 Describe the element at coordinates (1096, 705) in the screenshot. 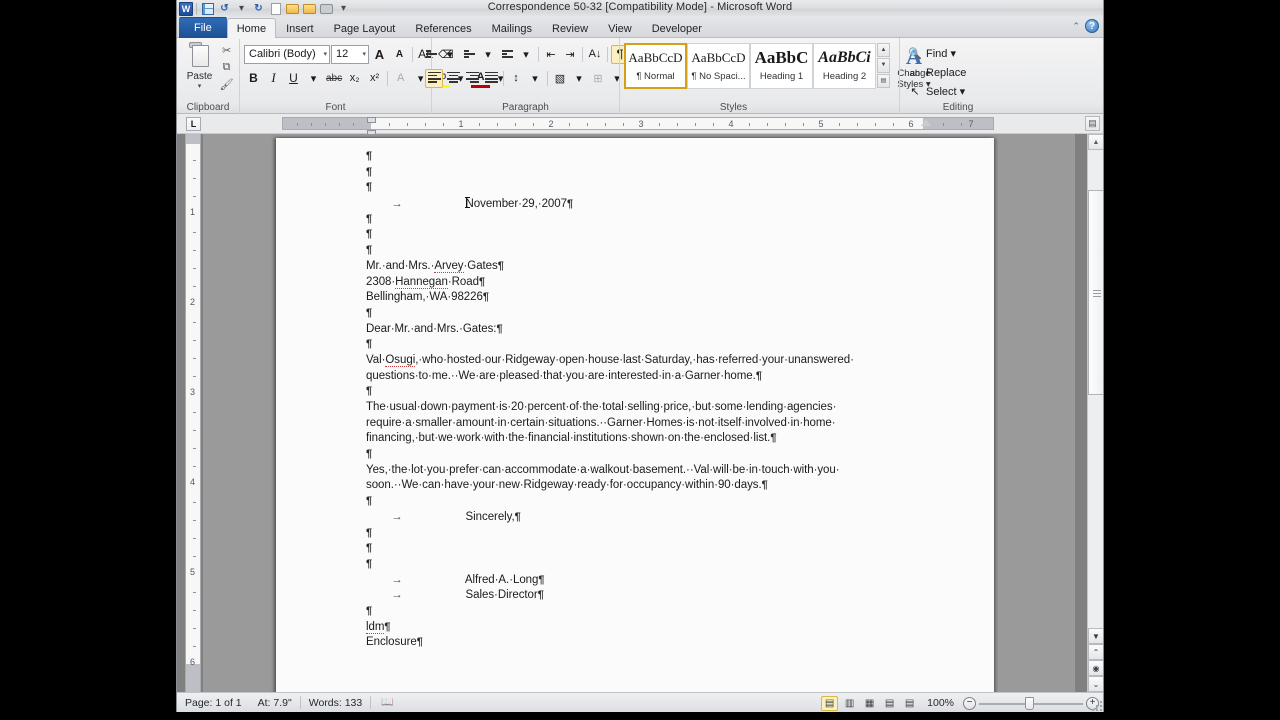

I see `resize-grip` at that location.